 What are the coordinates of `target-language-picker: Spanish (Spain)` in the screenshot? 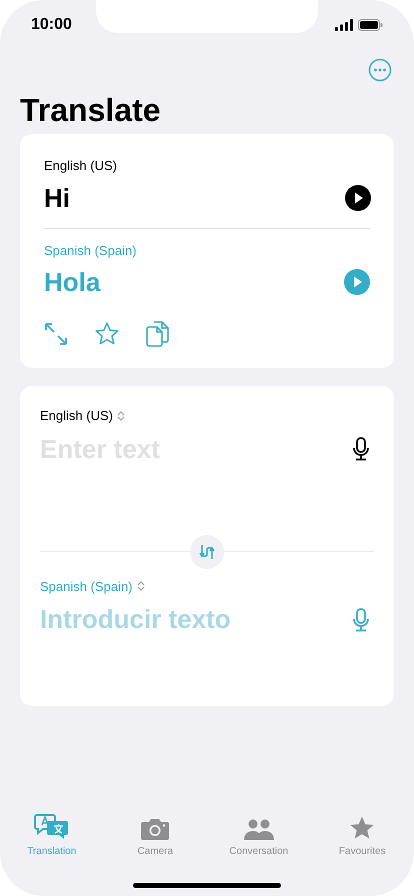 It's located at (86, 586).